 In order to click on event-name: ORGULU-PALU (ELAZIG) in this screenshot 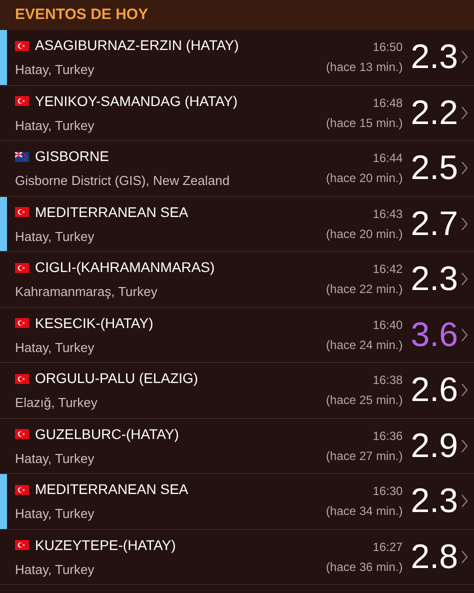, I will do `click(116, 378)`.